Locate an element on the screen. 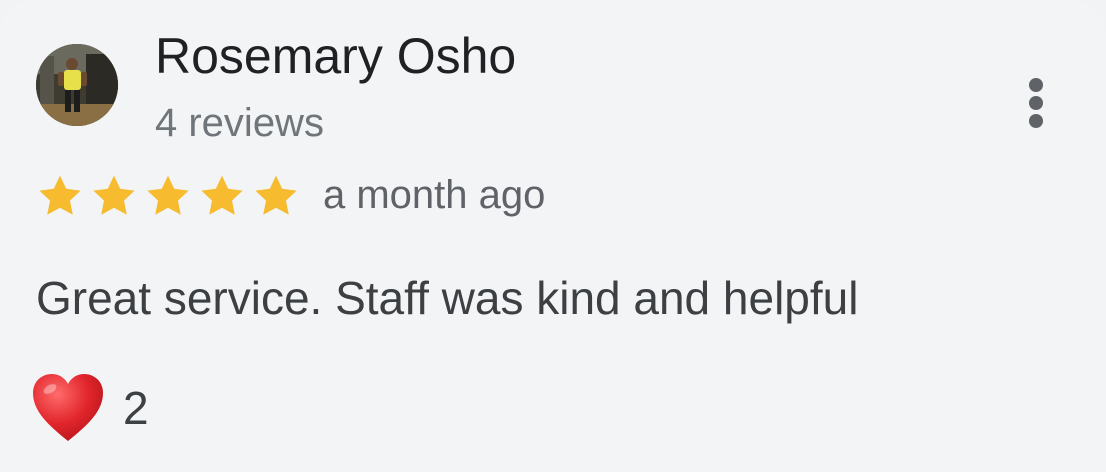 The height and width of the screenshot is (472, 1106). star-rating is located at coordinates (168, 196).